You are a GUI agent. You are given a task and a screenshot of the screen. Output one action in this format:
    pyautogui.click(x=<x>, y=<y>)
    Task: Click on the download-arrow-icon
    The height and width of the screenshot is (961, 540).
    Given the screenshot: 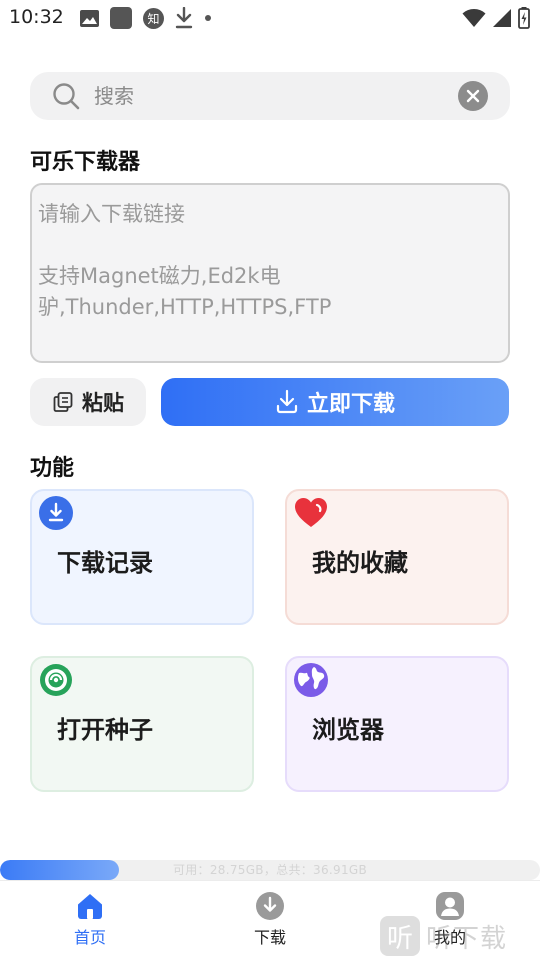 What is the action you would take?
    pyautogui.click(x=184, y=18)
    